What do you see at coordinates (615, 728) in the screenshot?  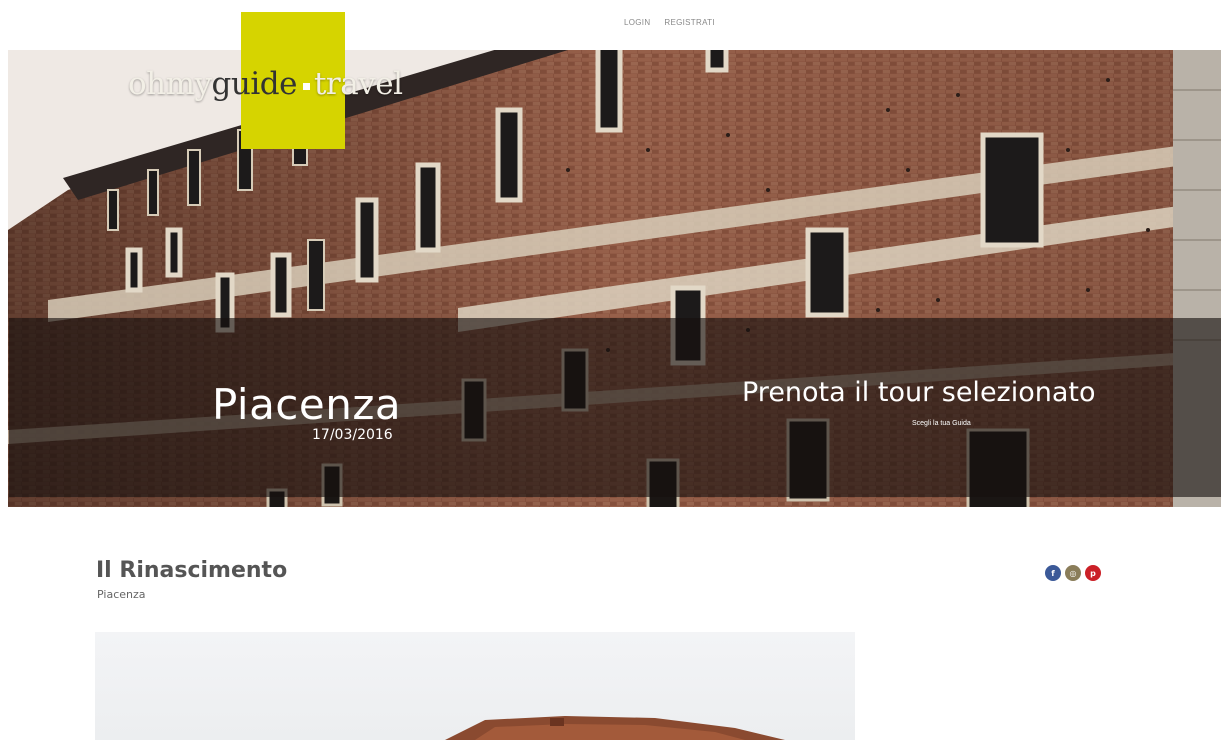 I see `building-roof-image` at bounding box center [615, 728].